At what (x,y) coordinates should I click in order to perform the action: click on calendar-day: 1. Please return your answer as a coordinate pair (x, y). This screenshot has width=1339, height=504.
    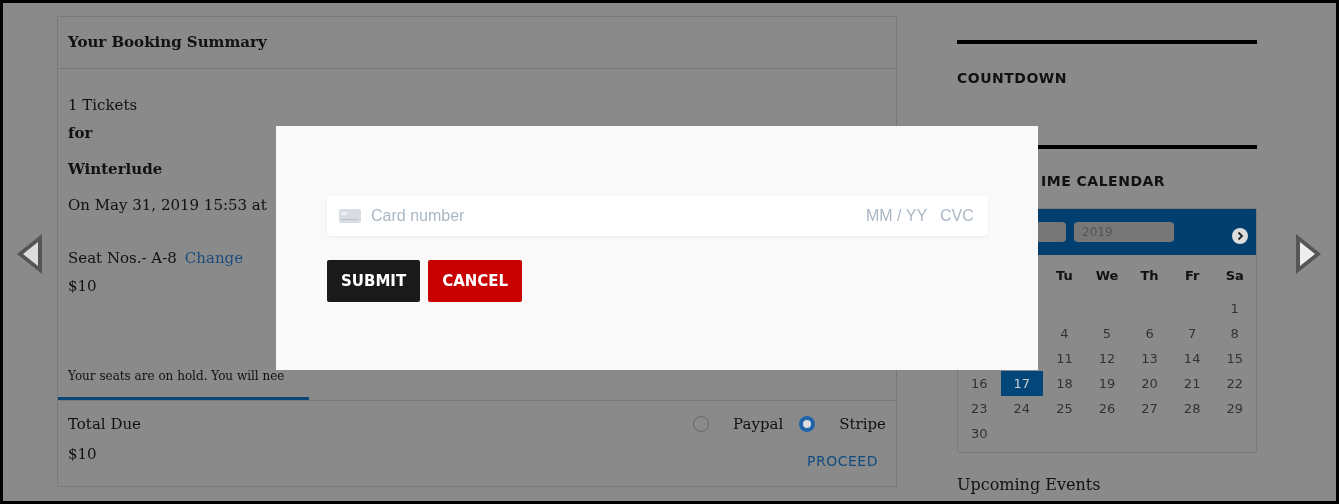
    Looking at the image, I should click on (1234, 308).